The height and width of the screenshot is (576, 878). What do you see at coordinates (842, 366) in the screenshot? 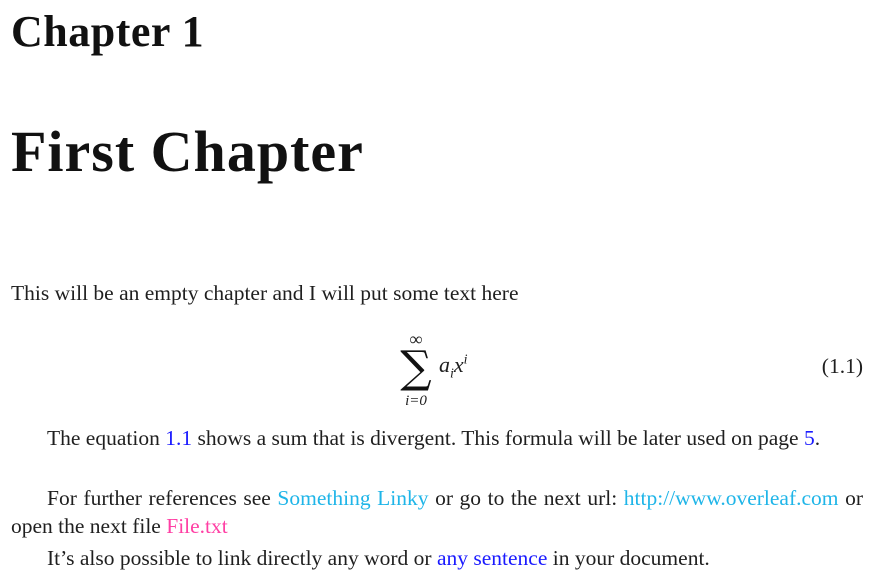
I see `equation-number: (1.1)` at bounding box center [842, 366].